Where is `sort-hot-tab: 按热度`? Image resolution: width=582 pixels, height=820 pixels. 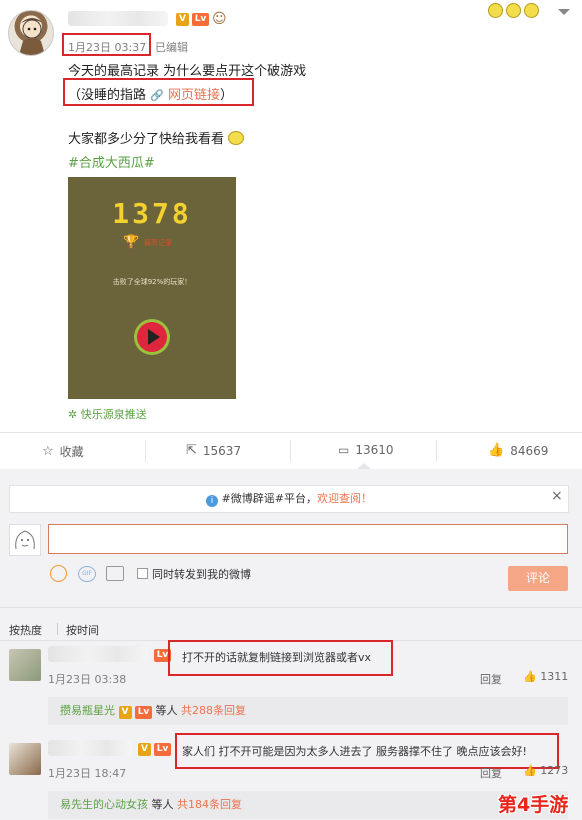 sort-hot-tab: 按热度 is located at coordinates (25, 630).